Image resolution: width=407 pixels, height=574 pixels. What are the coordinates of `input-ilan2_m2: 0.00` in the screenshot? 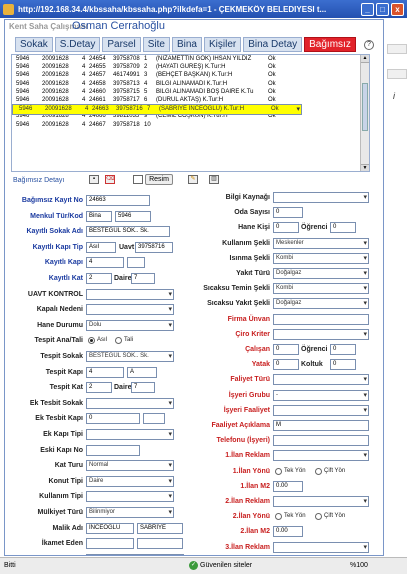 It's located at (288, 532).